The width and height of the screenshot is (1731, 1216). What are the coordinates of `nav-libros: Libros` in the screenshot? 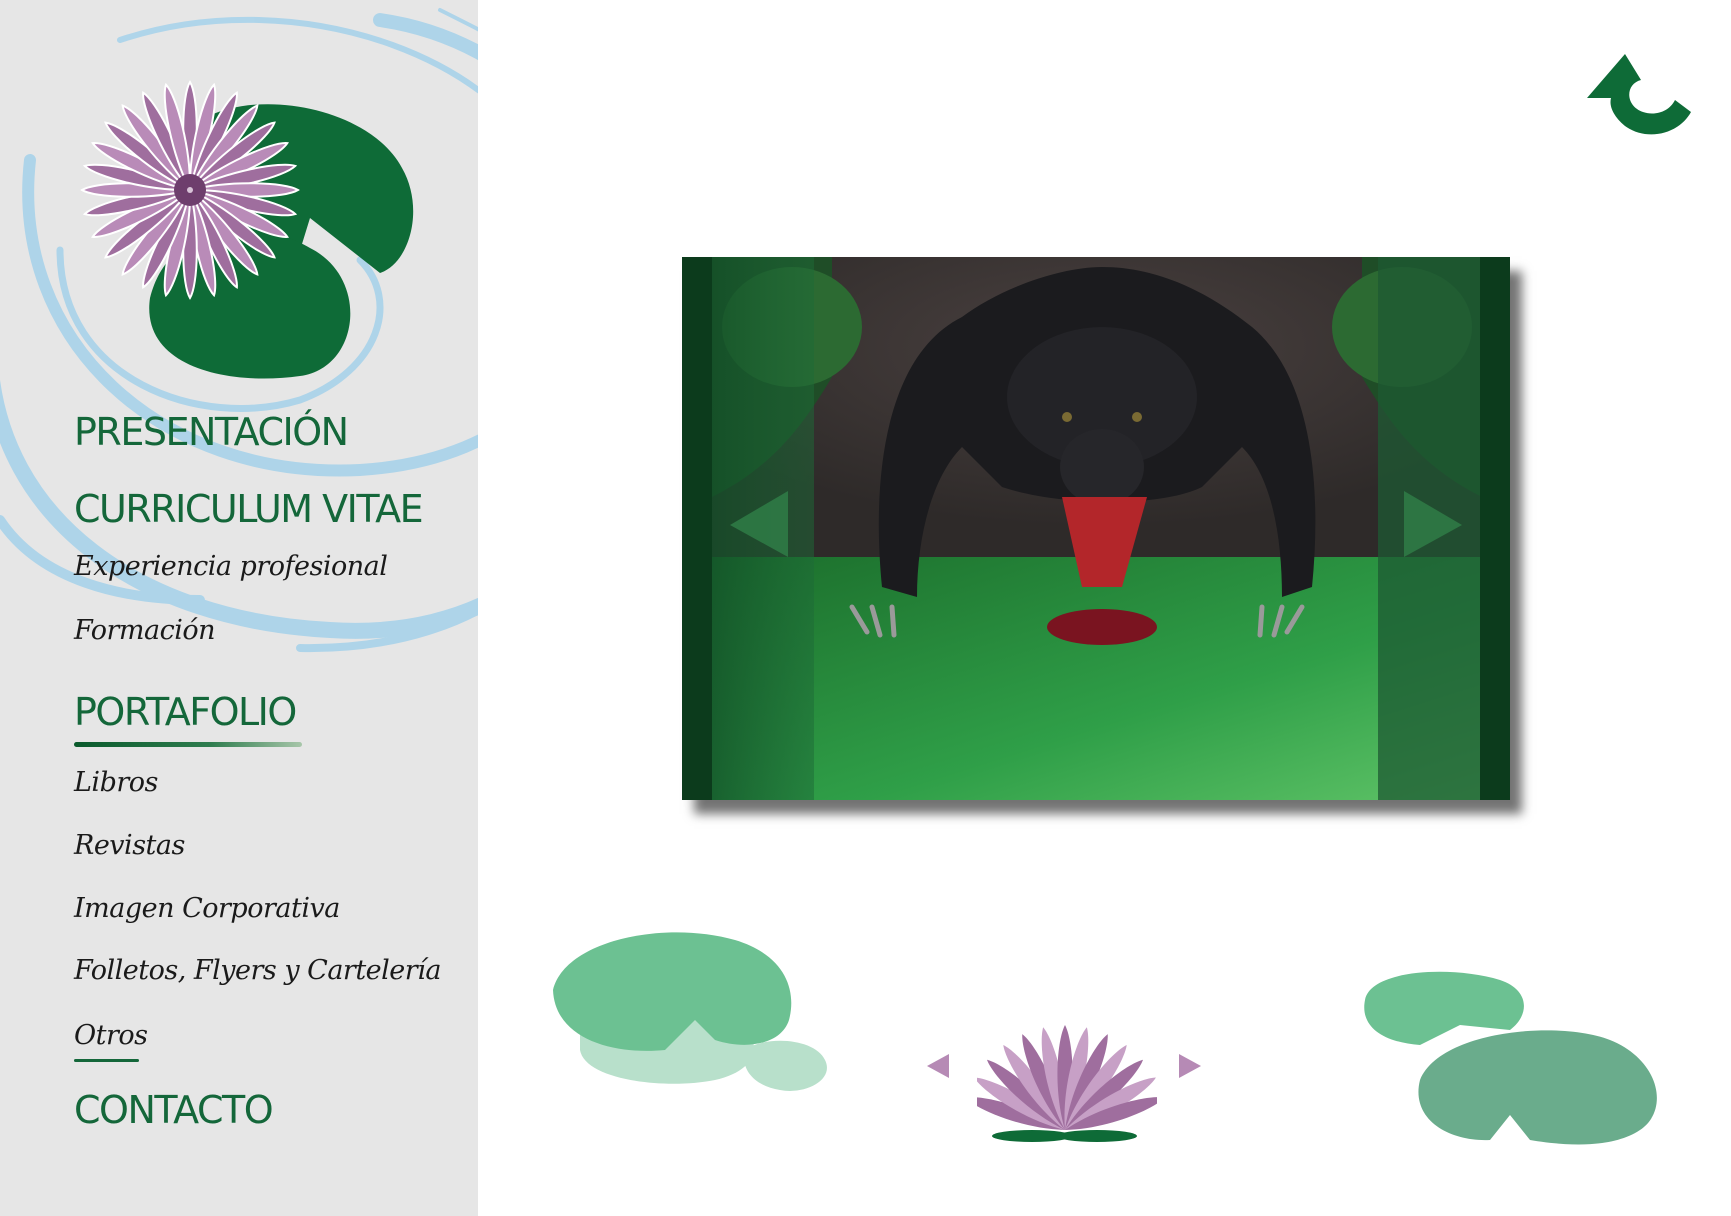 It's located at (116, 782).